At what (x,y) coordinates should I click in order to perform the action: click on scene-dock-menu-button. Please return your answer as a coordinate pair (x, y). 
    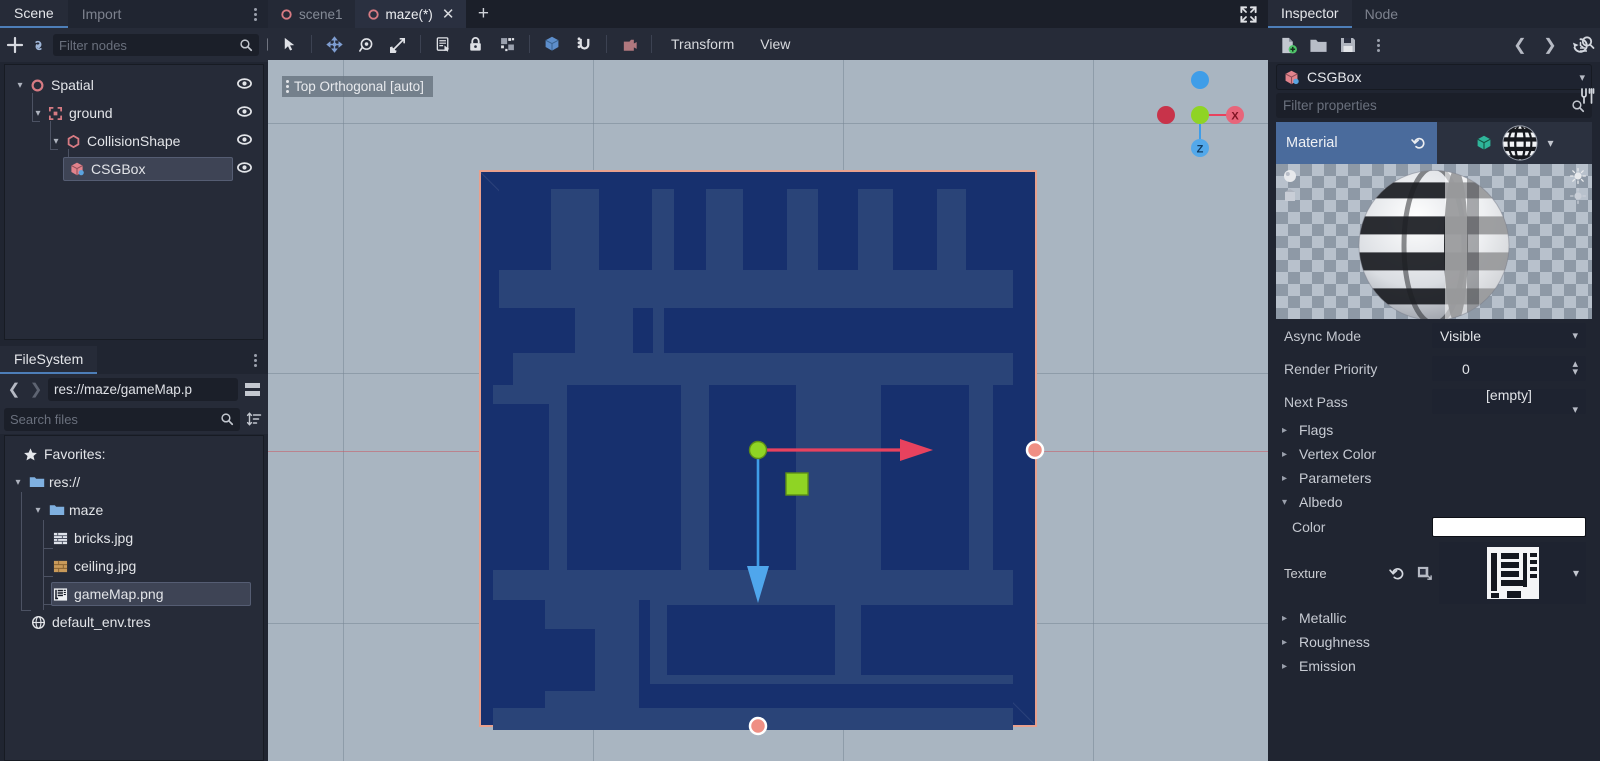
    Looking at the image, I should click on (255, 14).